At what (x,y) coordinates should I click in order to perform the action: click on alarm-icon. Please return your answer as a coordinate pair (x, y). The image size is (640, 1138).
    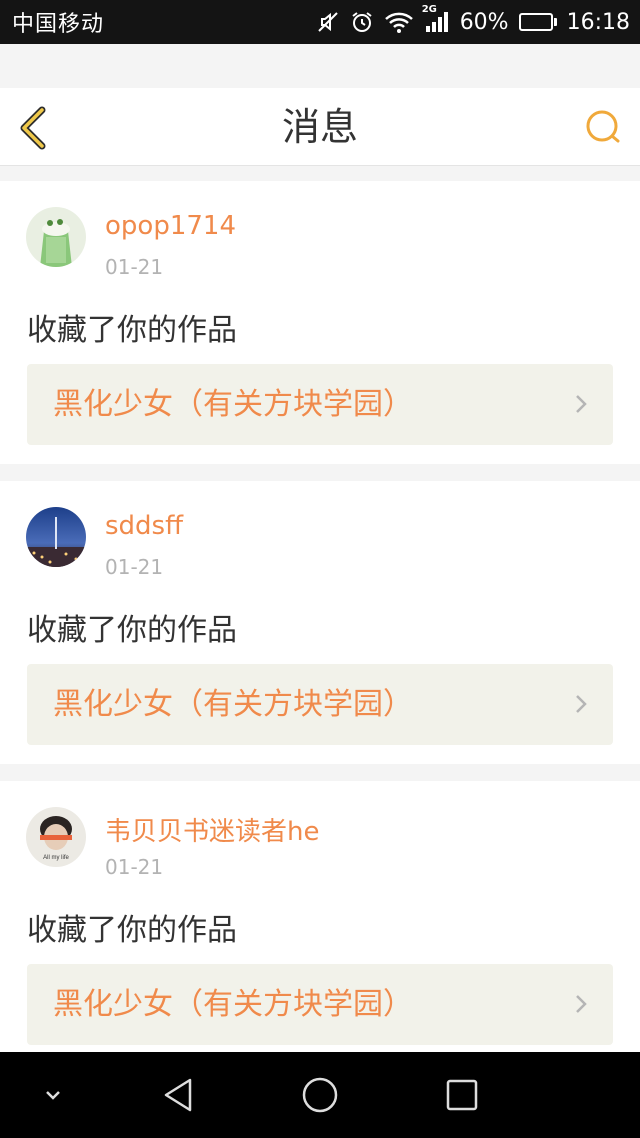
    Looking at the image, I should click on (362, 22).